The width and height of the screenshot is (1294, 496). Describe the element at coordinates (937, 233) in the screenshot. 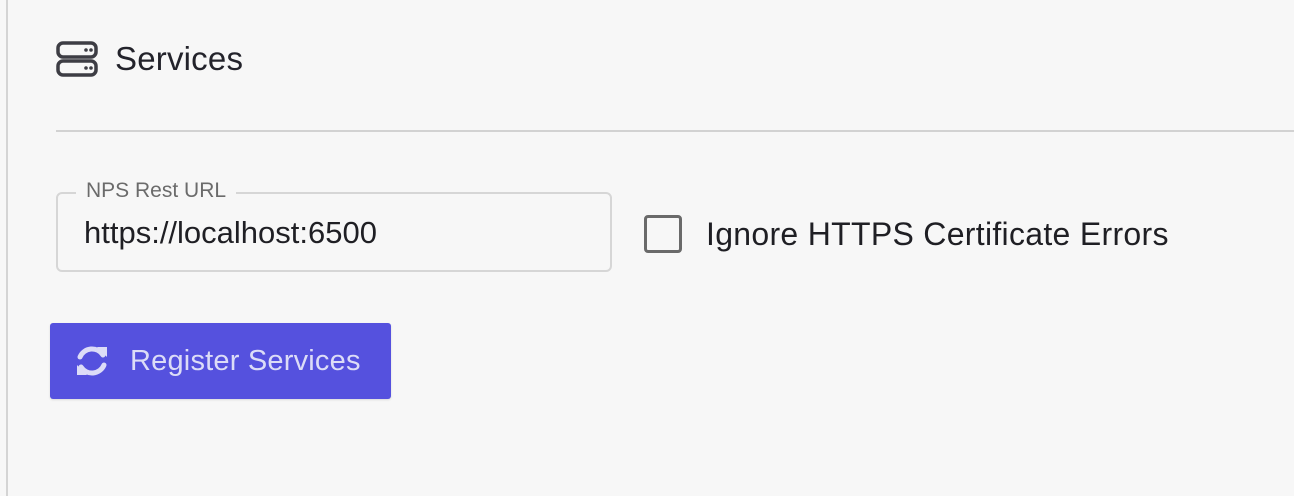

I see `ignore-https-label: Ignore HTTPS Certificate Errors` at that location.